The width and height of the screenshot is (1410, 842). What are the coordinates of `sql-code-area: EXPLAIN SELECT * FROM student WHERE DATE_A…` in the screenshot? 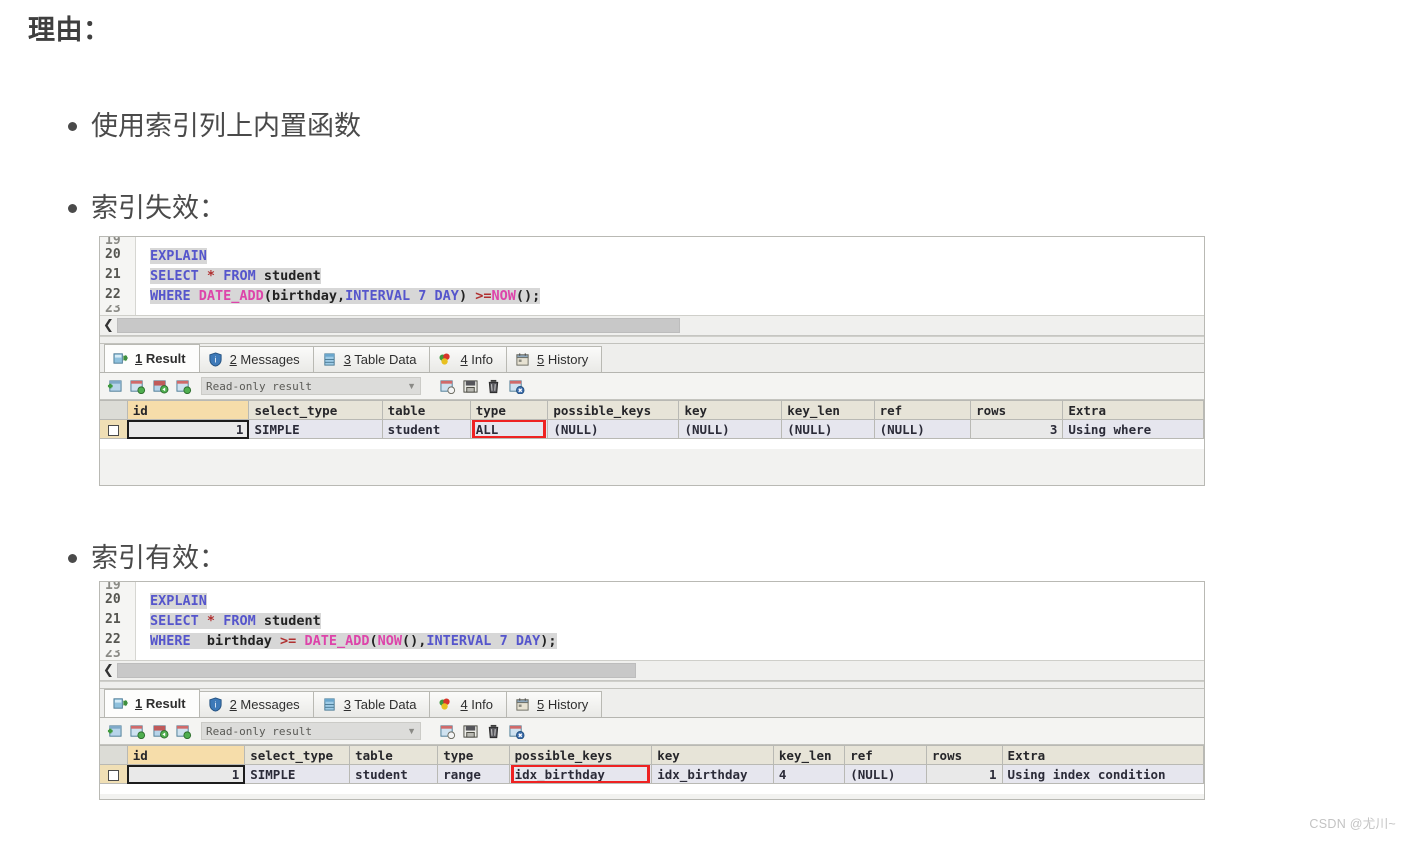 It's located at (670, 276).